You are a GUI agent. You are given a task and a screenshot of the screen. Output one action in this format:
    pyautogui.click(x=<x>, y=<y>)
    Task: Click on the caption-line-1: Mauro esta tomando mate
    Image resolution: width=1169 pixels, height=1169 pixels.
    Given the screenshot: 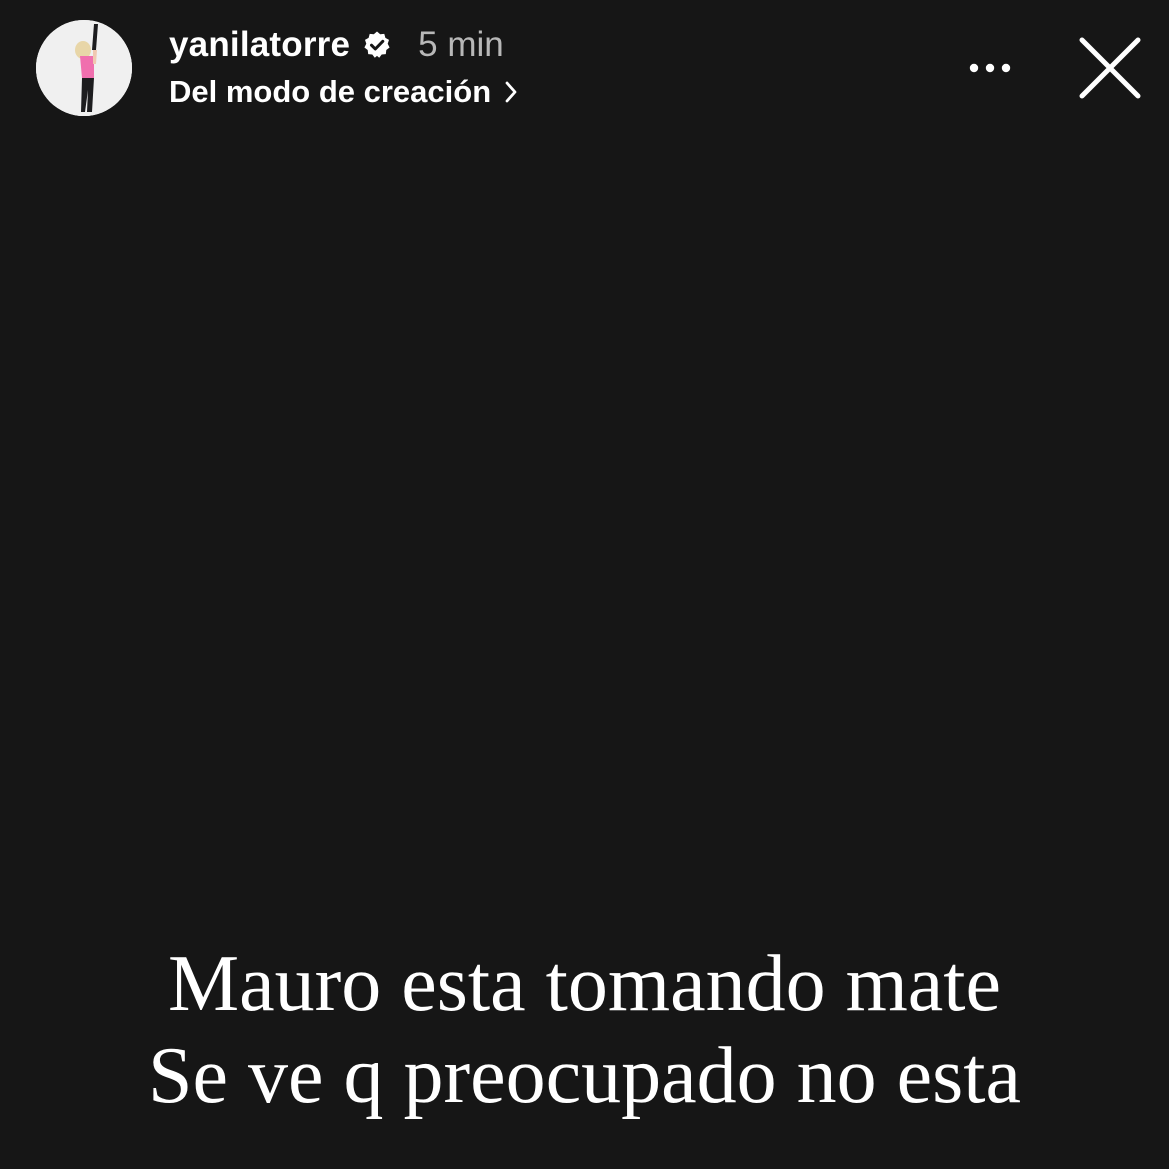 What is the action you would take?
    pyautogui.click(x=584, y=984)
    